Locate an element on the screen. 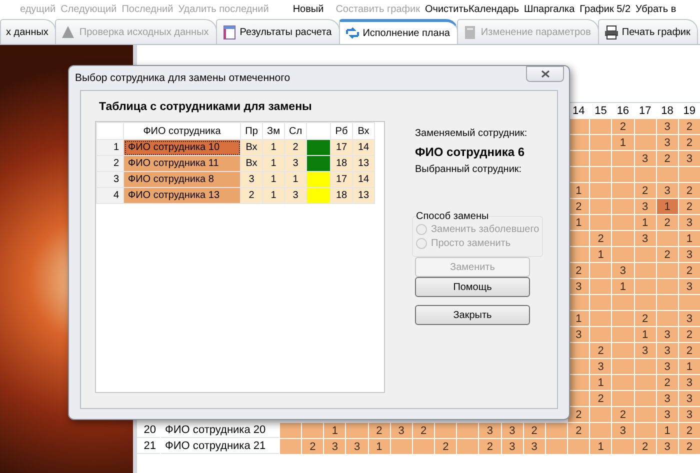 The width and height of the screenshot is (700, 473). tab: х данных is located at coordinates (28, 31).